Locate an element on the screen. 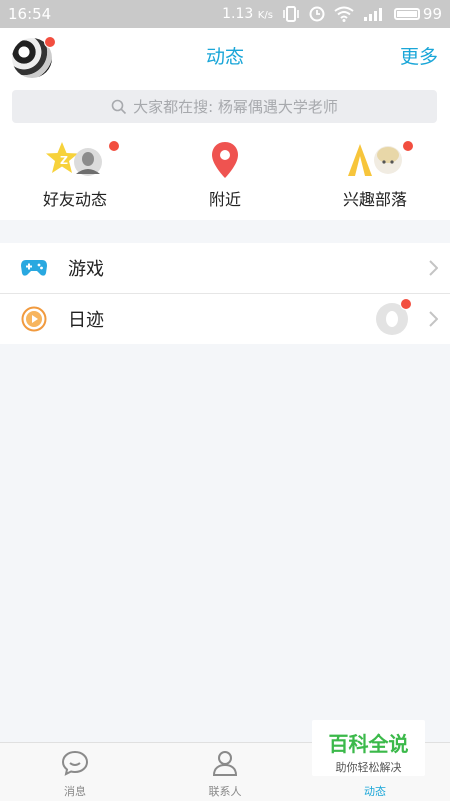  tab-contacts: 联系人 is located at coordinates (225, 772).